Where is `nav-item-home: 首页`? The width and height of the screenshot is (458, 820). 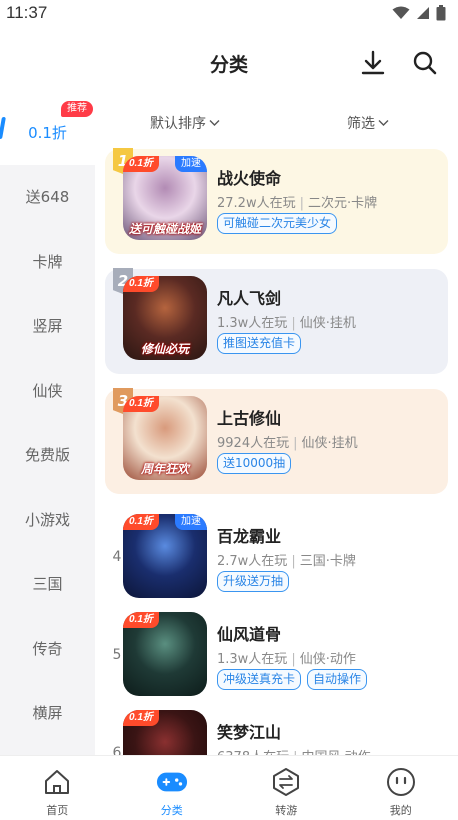 nav-item-home: 首页 is located at coordinates (57, 788).